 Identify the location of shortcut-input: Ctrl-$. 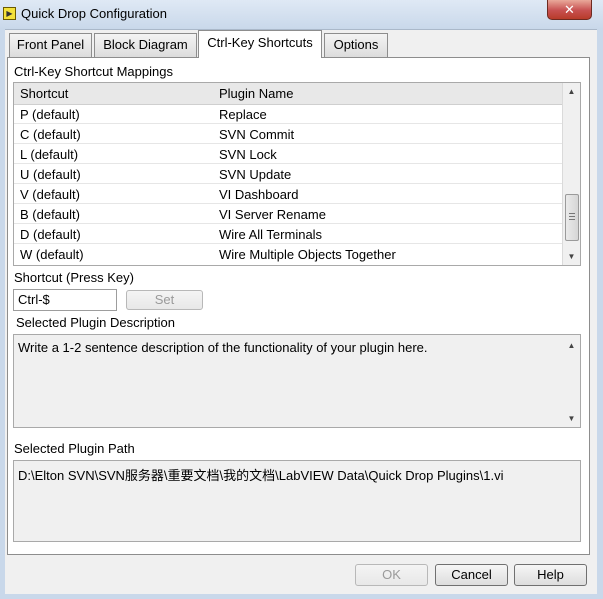
(65, 300).